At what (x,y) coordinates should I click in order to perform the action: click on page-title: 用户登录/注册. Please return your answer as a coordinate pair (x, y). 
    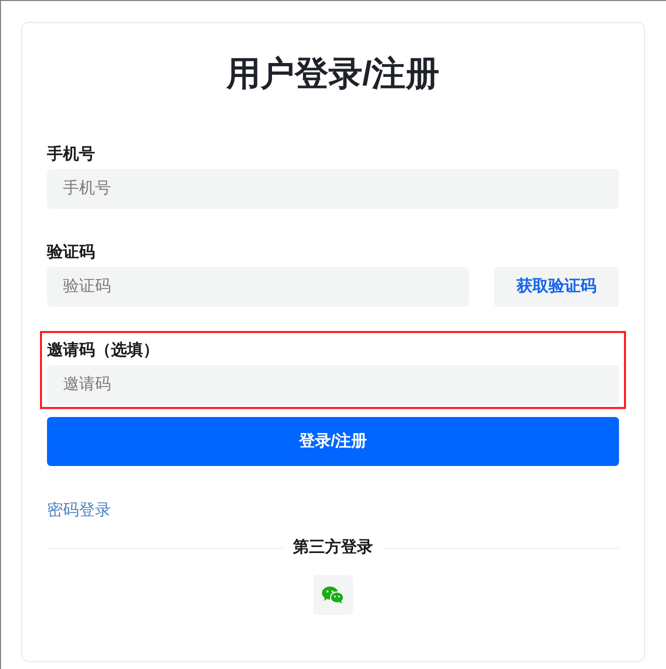
    Looking at the image, I should click on (333, 74).